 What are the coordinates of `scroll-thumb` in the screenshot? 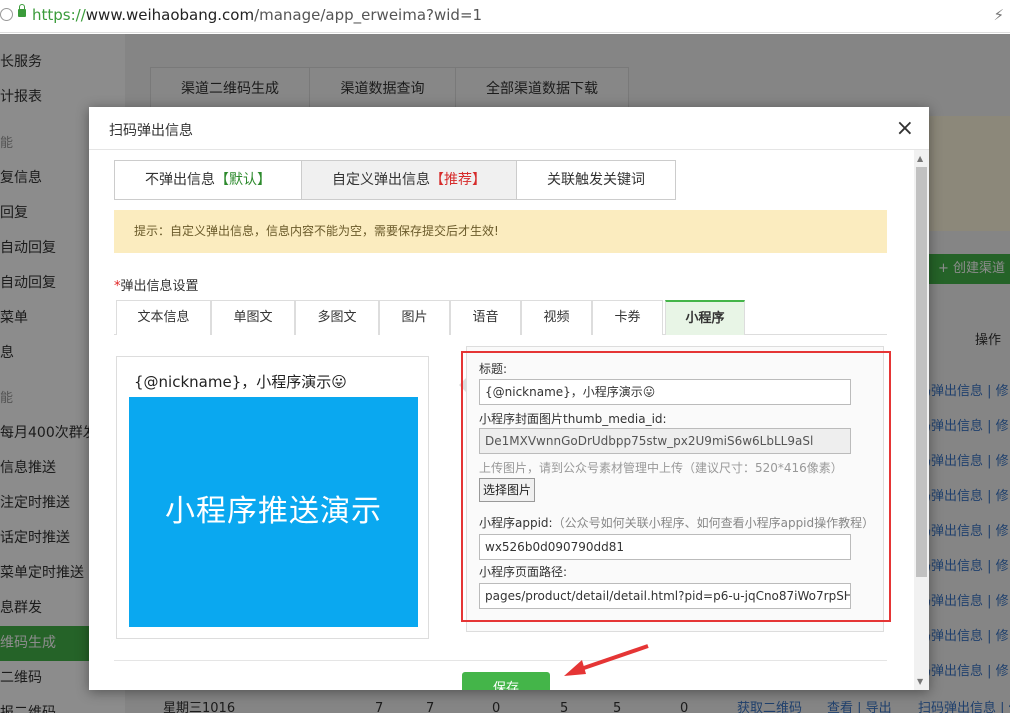 It's located at (921, 372).